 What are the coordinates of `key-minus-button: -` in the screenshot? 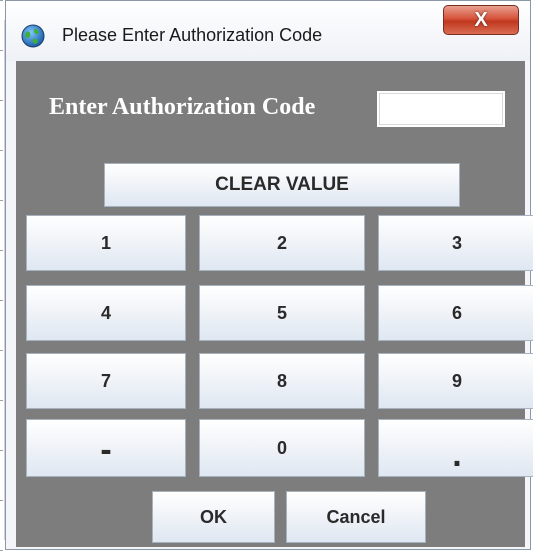 It's located at (106, 448).